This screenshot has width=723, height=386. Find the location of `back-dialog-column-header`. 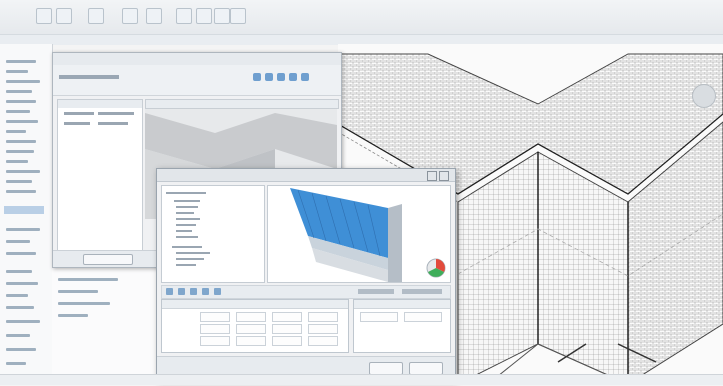

back-dialog-column-header is located at coordinates (242, 104).